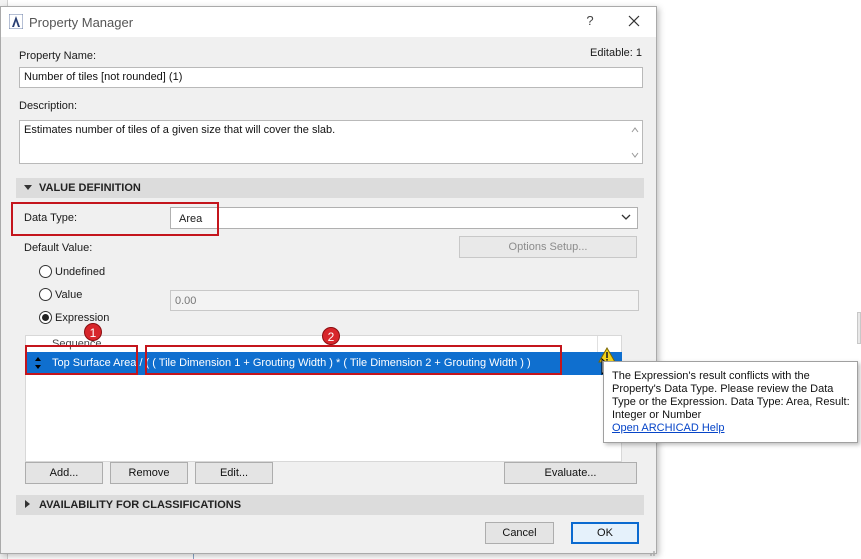 The image size is (861, 559). Describe the element at coordinates (651, 552) in the screenshot. I see `resize-grip-icon` at that location.